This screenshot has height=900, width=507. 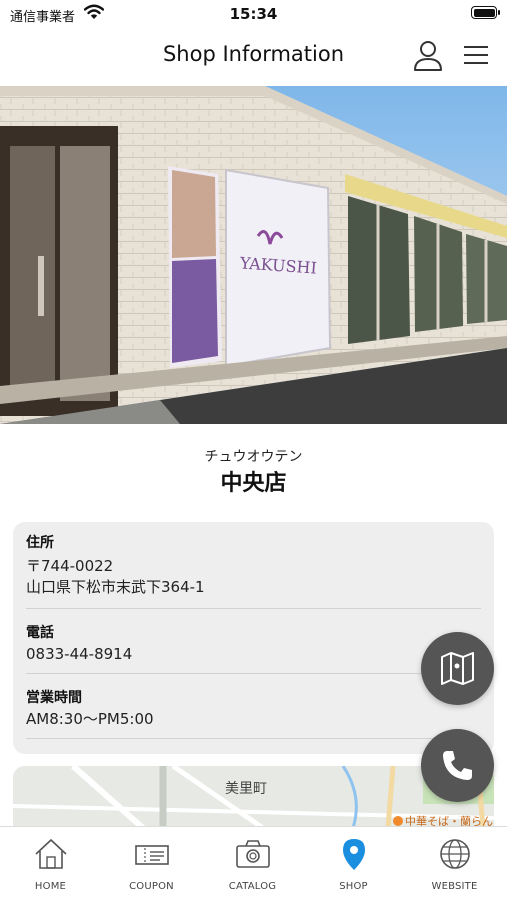 I want to click on tab-shop: SHOP, so click(x=353, y=863).